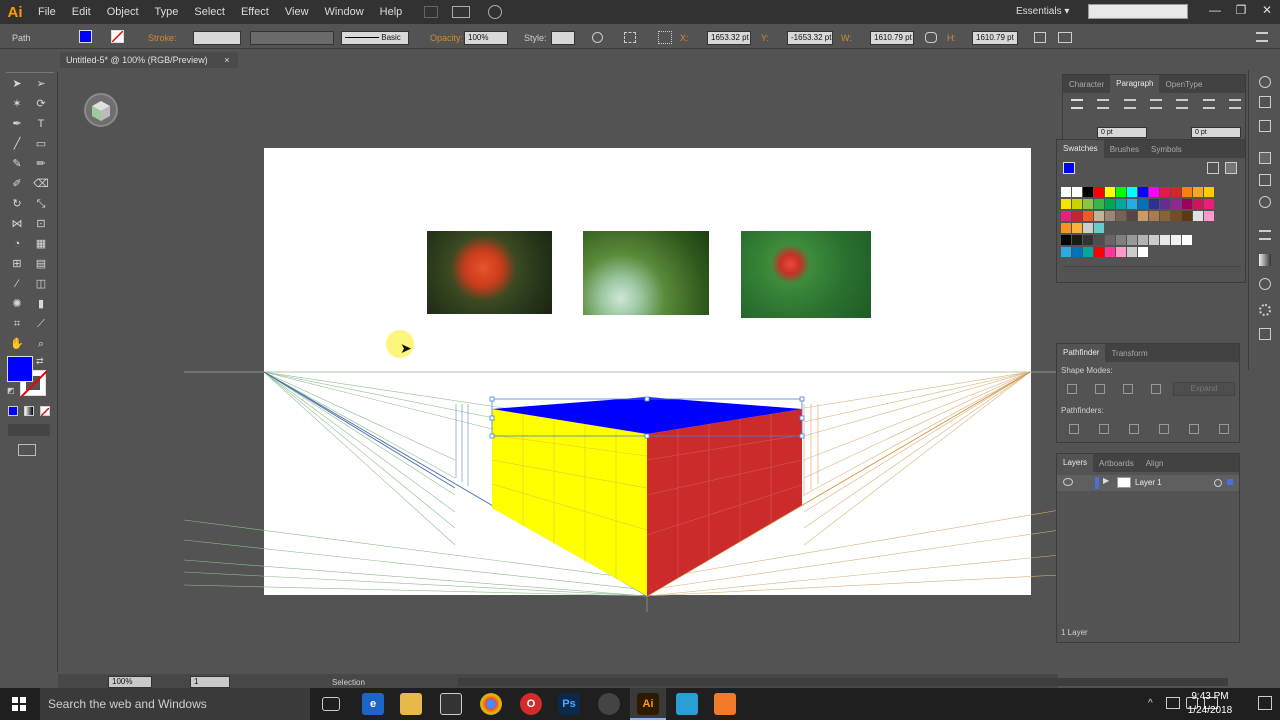 Image resolution: width=1280 pixels, height=720 pixels. Describe the element at coordinates (81, 12) in the screenshot. I see `menu-edit: Edit` at that location.